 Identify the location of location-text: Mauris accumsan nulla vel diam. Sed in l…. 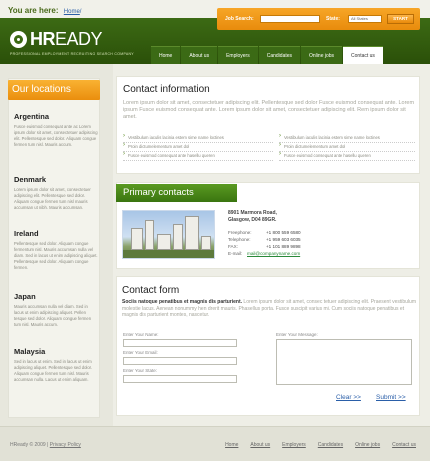
(53, 315).